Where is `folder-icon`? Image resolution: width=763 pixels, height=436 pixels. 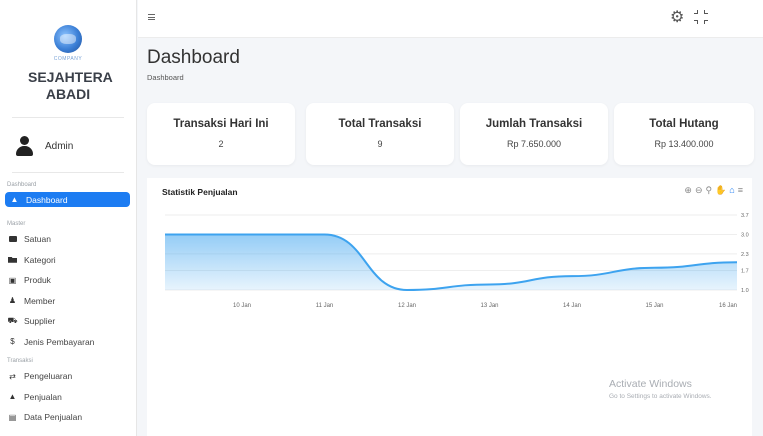
folder-icon is located at coordinates (12, 259).